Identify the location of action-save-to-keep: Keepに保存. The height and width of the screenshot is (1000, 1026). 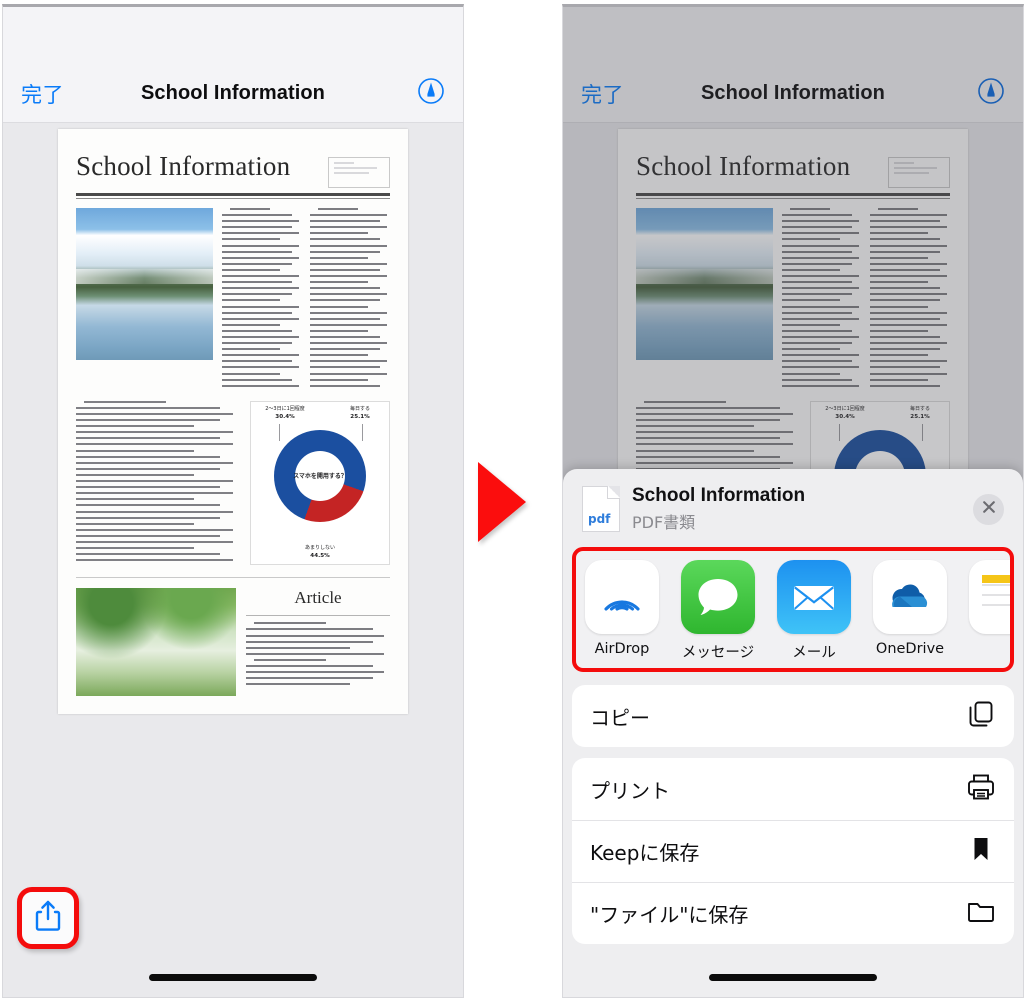
(793, 851).